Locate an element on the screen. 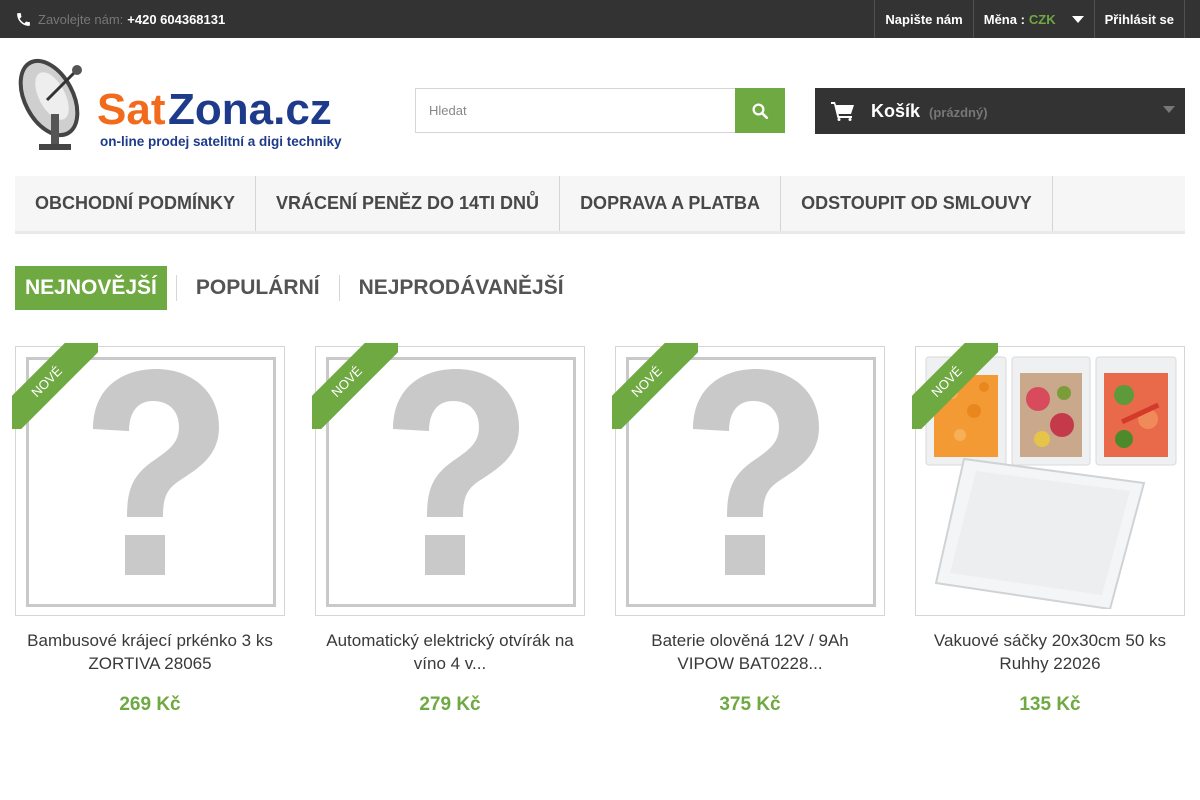 Image resolution: width=1200 pixels, height=800 pixels. logo-tagline: on-line prodej satelitní a digi techniky is located at coordinates (221, 141).